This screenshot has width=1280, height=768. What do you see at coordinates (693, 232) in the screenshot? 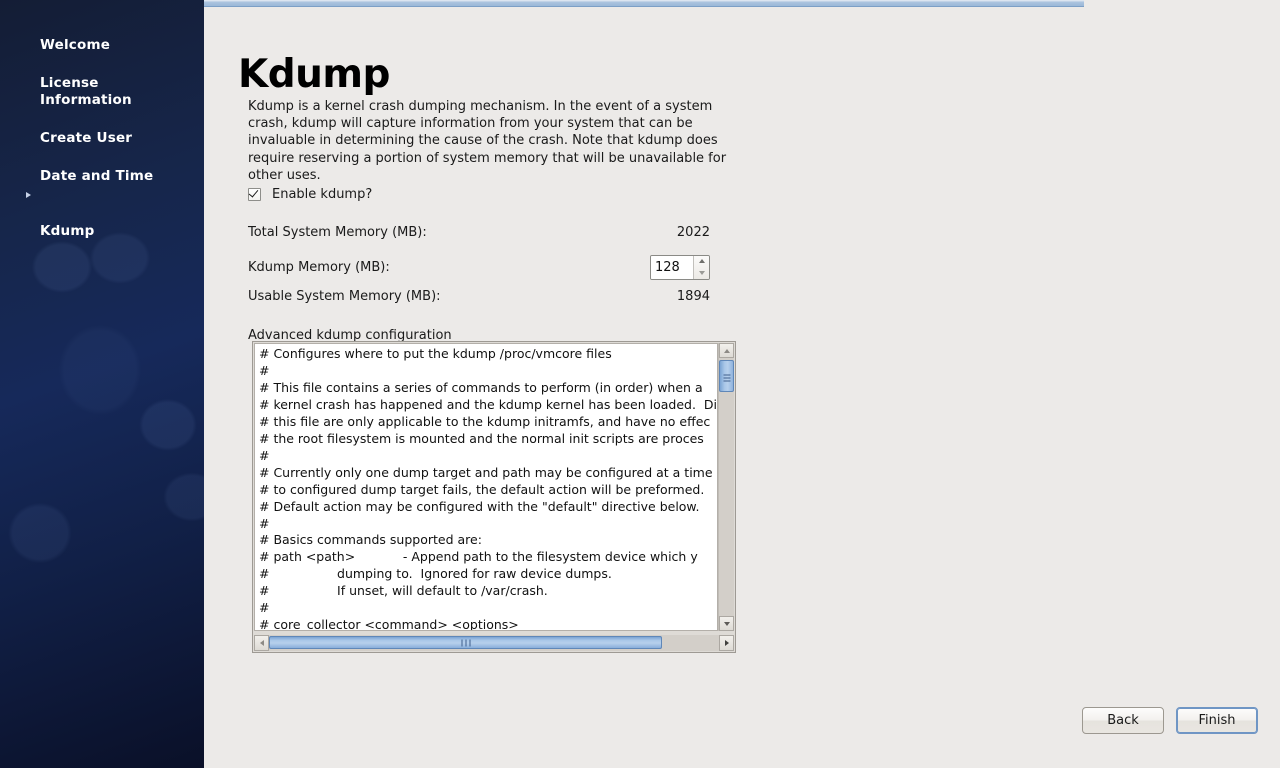
I see `total-system-memory-value: 2022` at bounding box center [693, 232].